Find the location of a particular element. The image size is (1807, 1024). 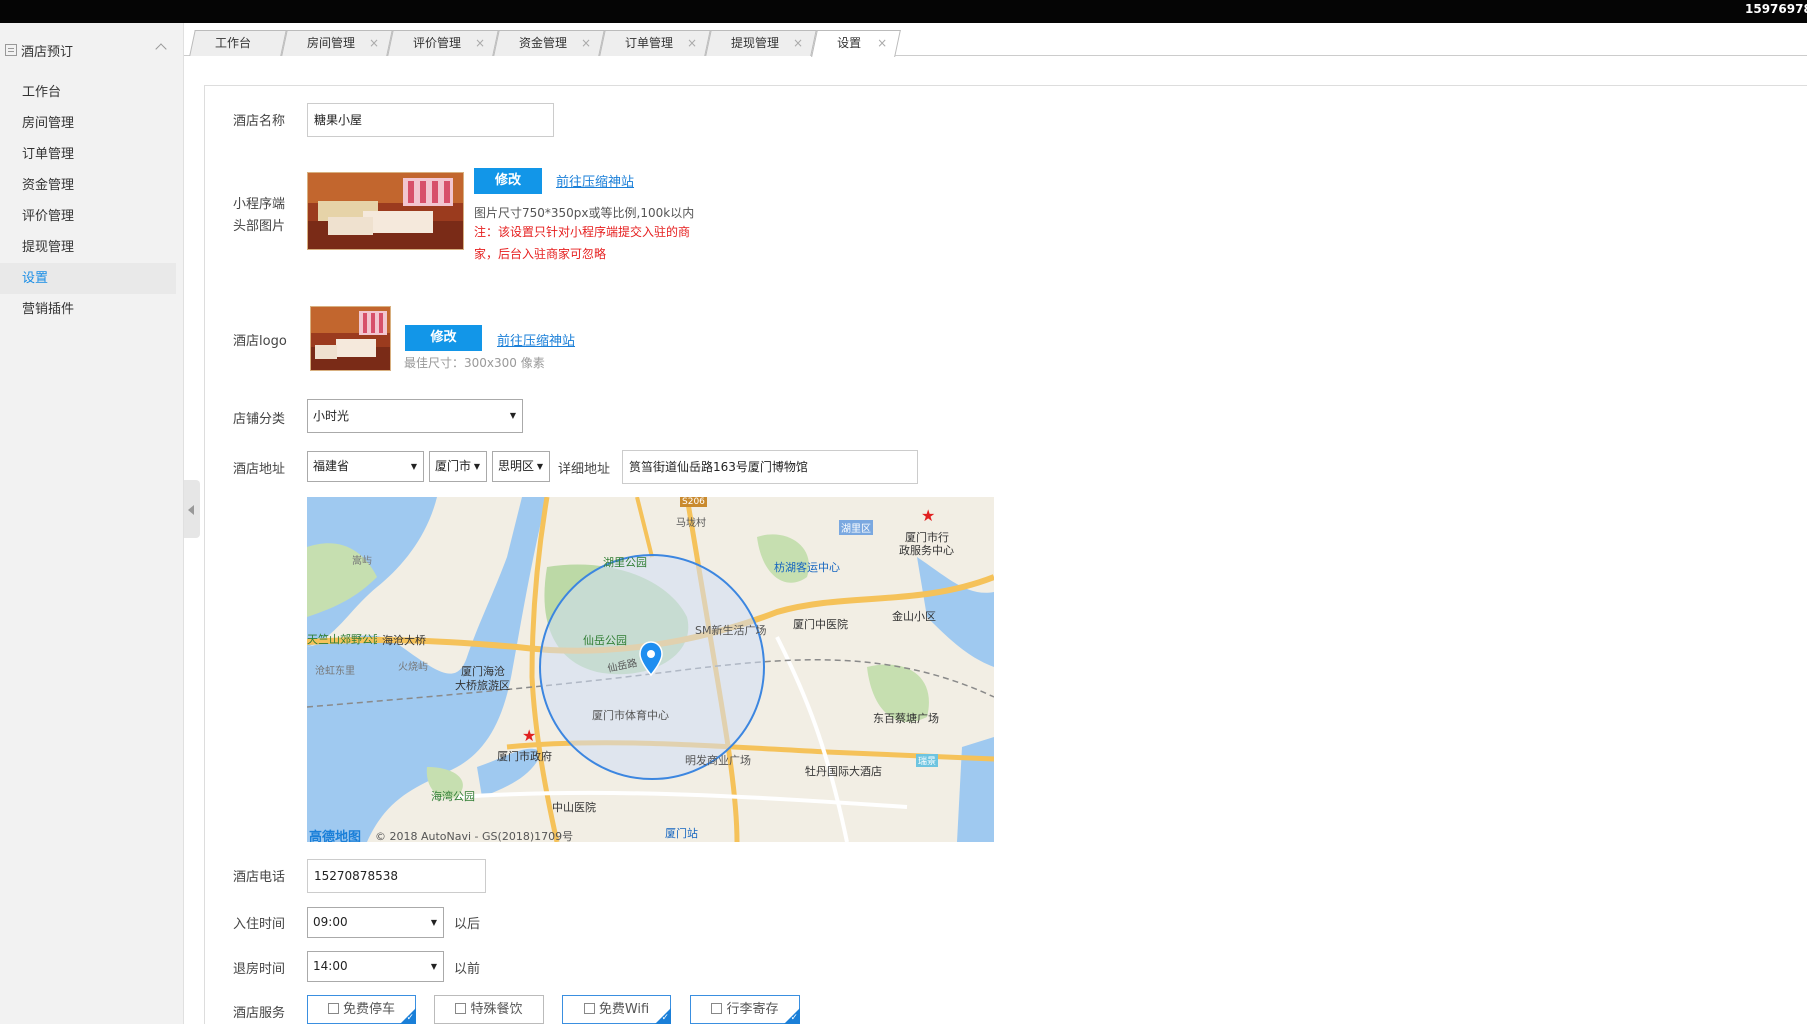

chevron-up-icon is located at coordinates (161, 49).